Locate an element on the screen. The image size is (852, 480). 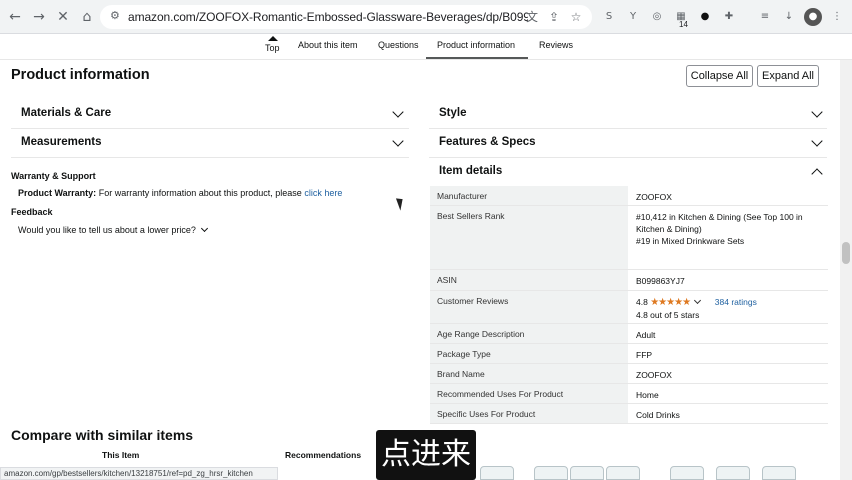
back-icon: ← is located at coordinates (15, 17).